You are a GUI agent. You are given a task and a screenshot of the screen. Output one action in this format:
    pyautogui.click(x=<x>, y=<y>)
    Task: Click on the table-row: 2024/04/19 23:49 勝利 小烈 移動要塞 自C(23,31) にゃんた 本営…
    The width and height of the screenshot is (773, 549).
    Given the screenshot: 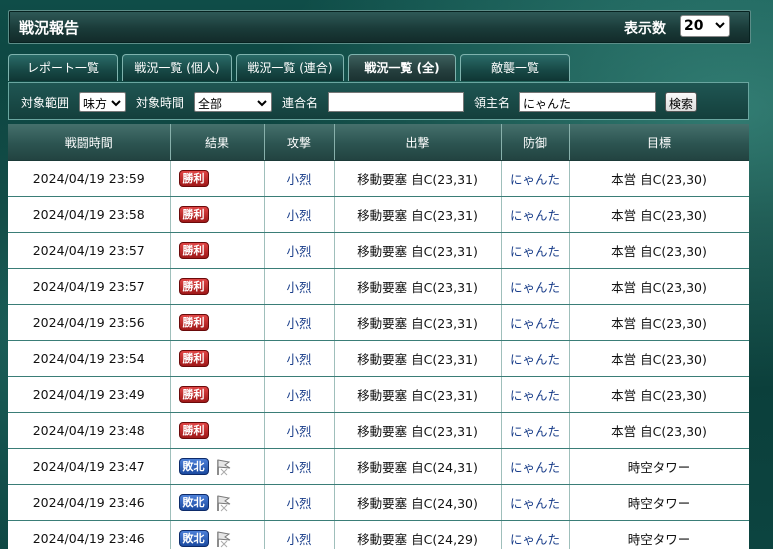 What is the action you would take?
    pyautogui.click(x=378, y=394)
    